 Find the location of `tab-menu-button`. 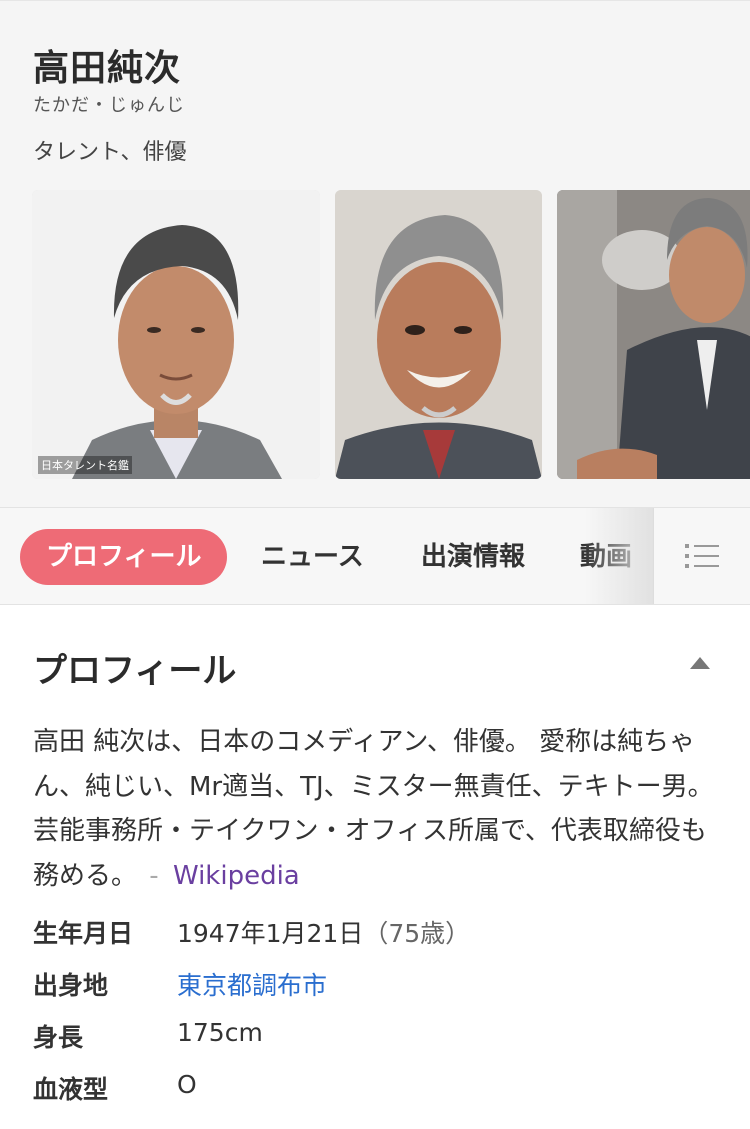

tab-menu-button is located at coordinates (701, 556).